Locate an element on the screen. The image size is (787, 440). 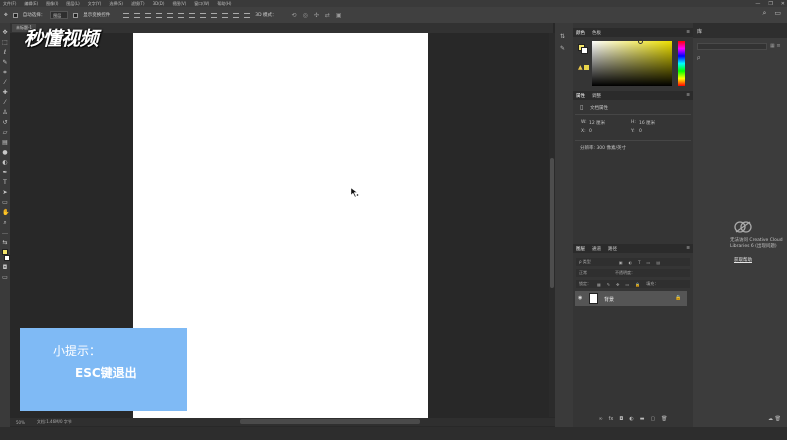
tab-libraries: 库 is located at coordinates (699, 31).